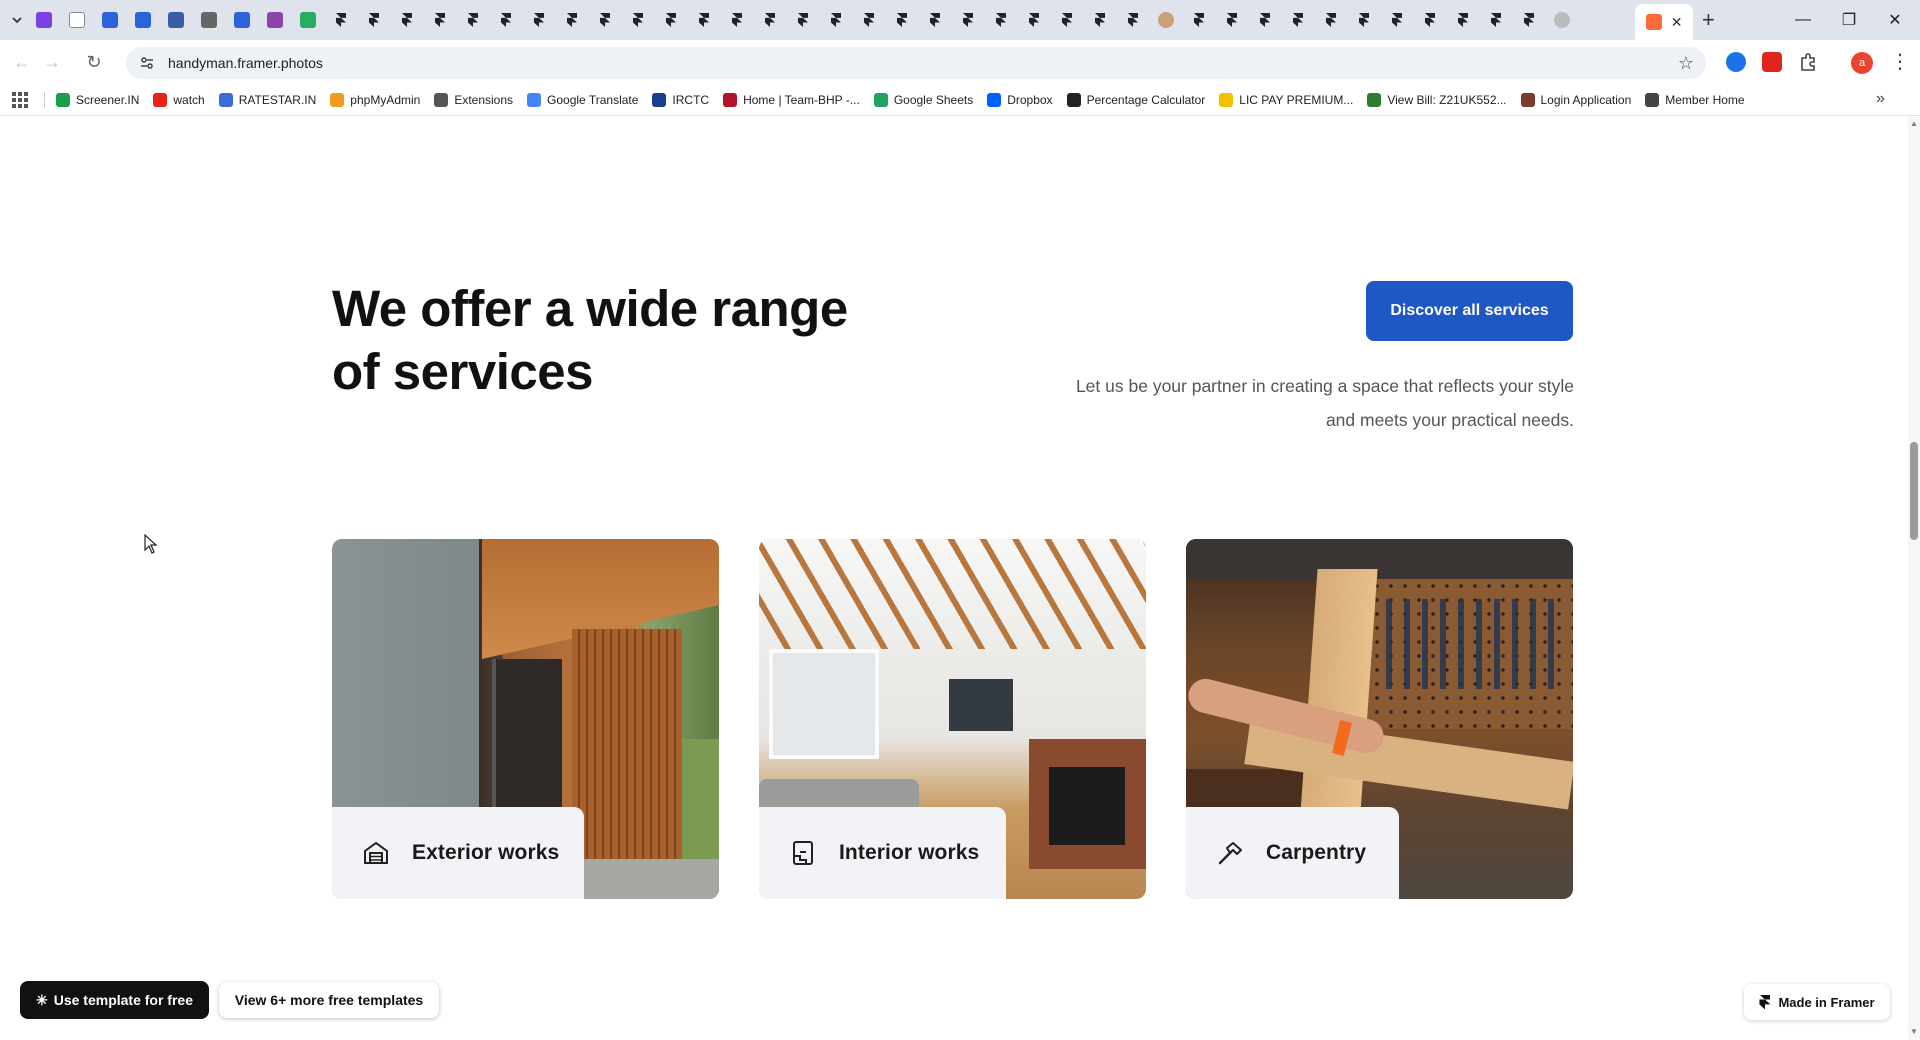 The height and width of the screenshot is (1040, 1920). Describe the element at coordinates (1914, 578) in the screenshot. I see `page-scrollbar: ▲ ▼` at that location.